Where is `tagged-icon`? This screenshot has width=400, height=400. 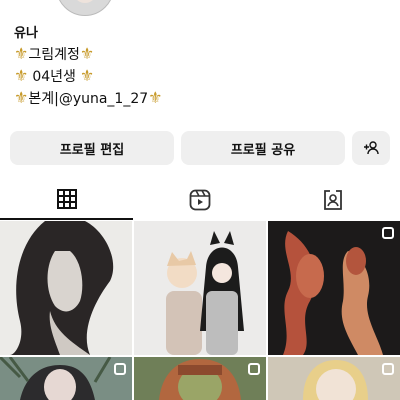
tagged-icon is located at coordinates (333, 200).